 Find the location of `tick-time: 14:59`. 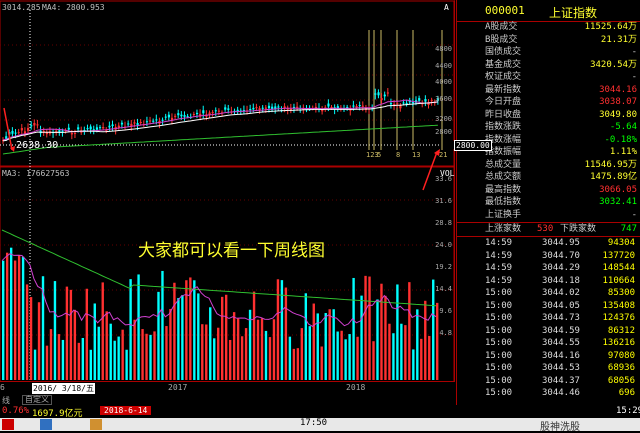

tick-time: 14:59 is located at coordinates (499, 243).